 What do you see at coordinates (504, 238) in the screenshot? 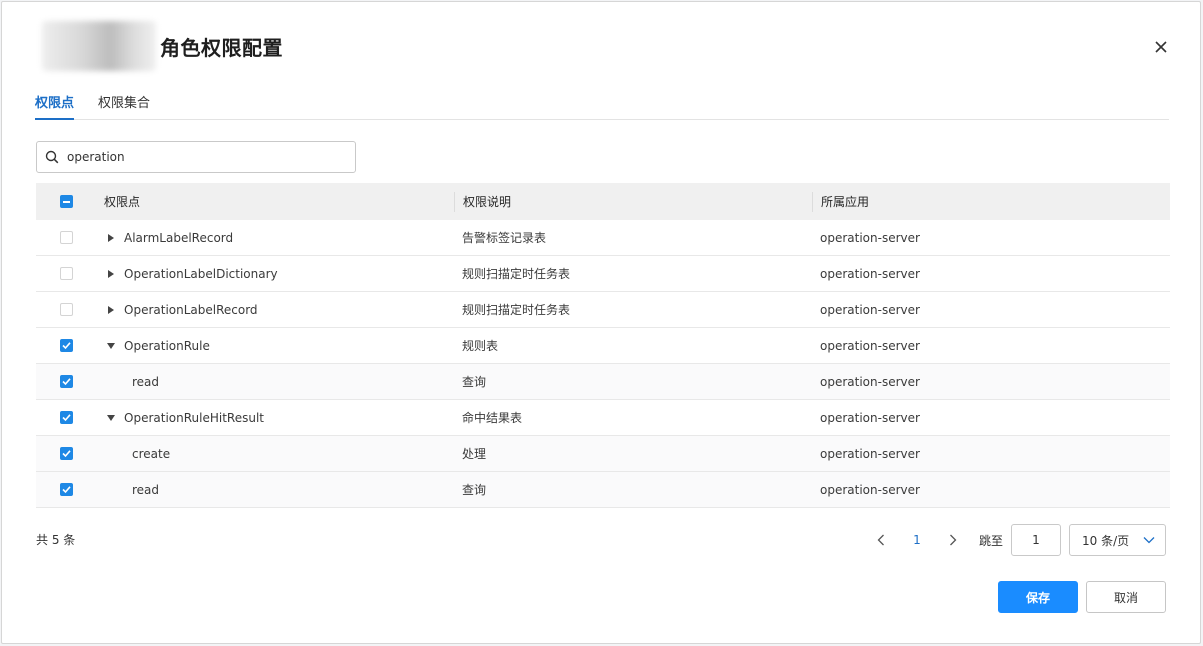
I see `row-desc: 告警标签记录表` at bounding box center [504, 238].